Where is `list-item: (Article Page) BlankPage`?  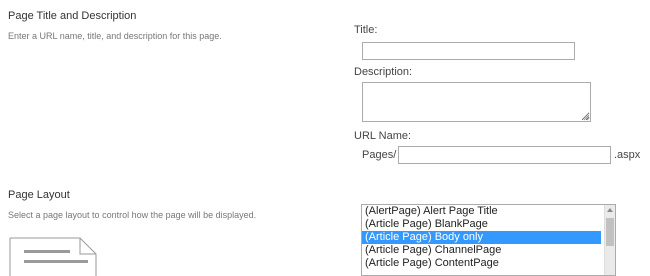
list-item: (Article Page) BlankPage is located at coordinates (481, 224).